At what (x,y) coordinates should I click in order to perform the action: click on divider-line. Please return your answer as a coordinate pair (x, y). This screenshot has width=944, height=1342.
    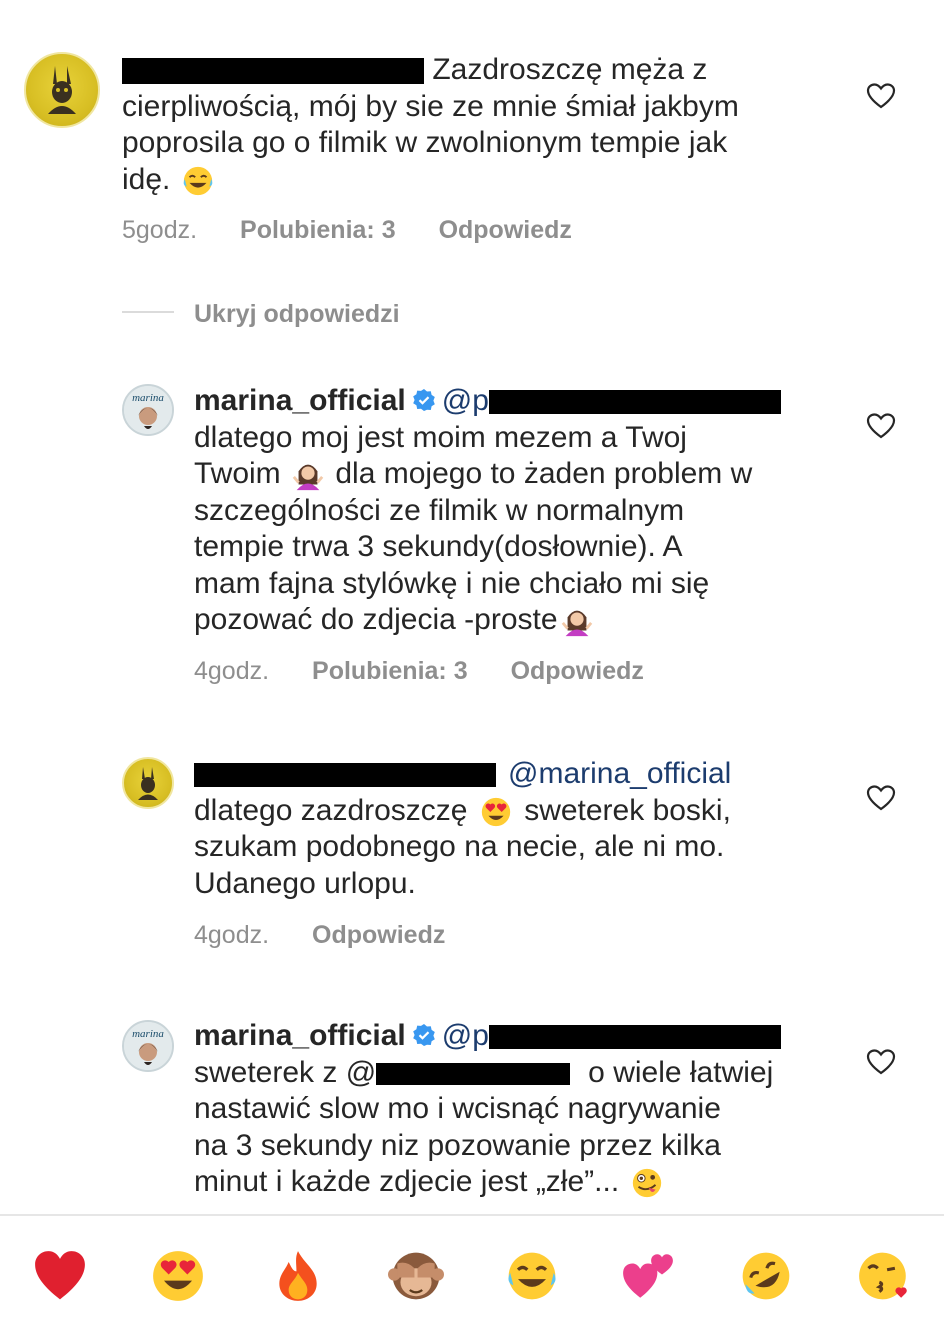
    Looking at the image, I should click on (148, 312).